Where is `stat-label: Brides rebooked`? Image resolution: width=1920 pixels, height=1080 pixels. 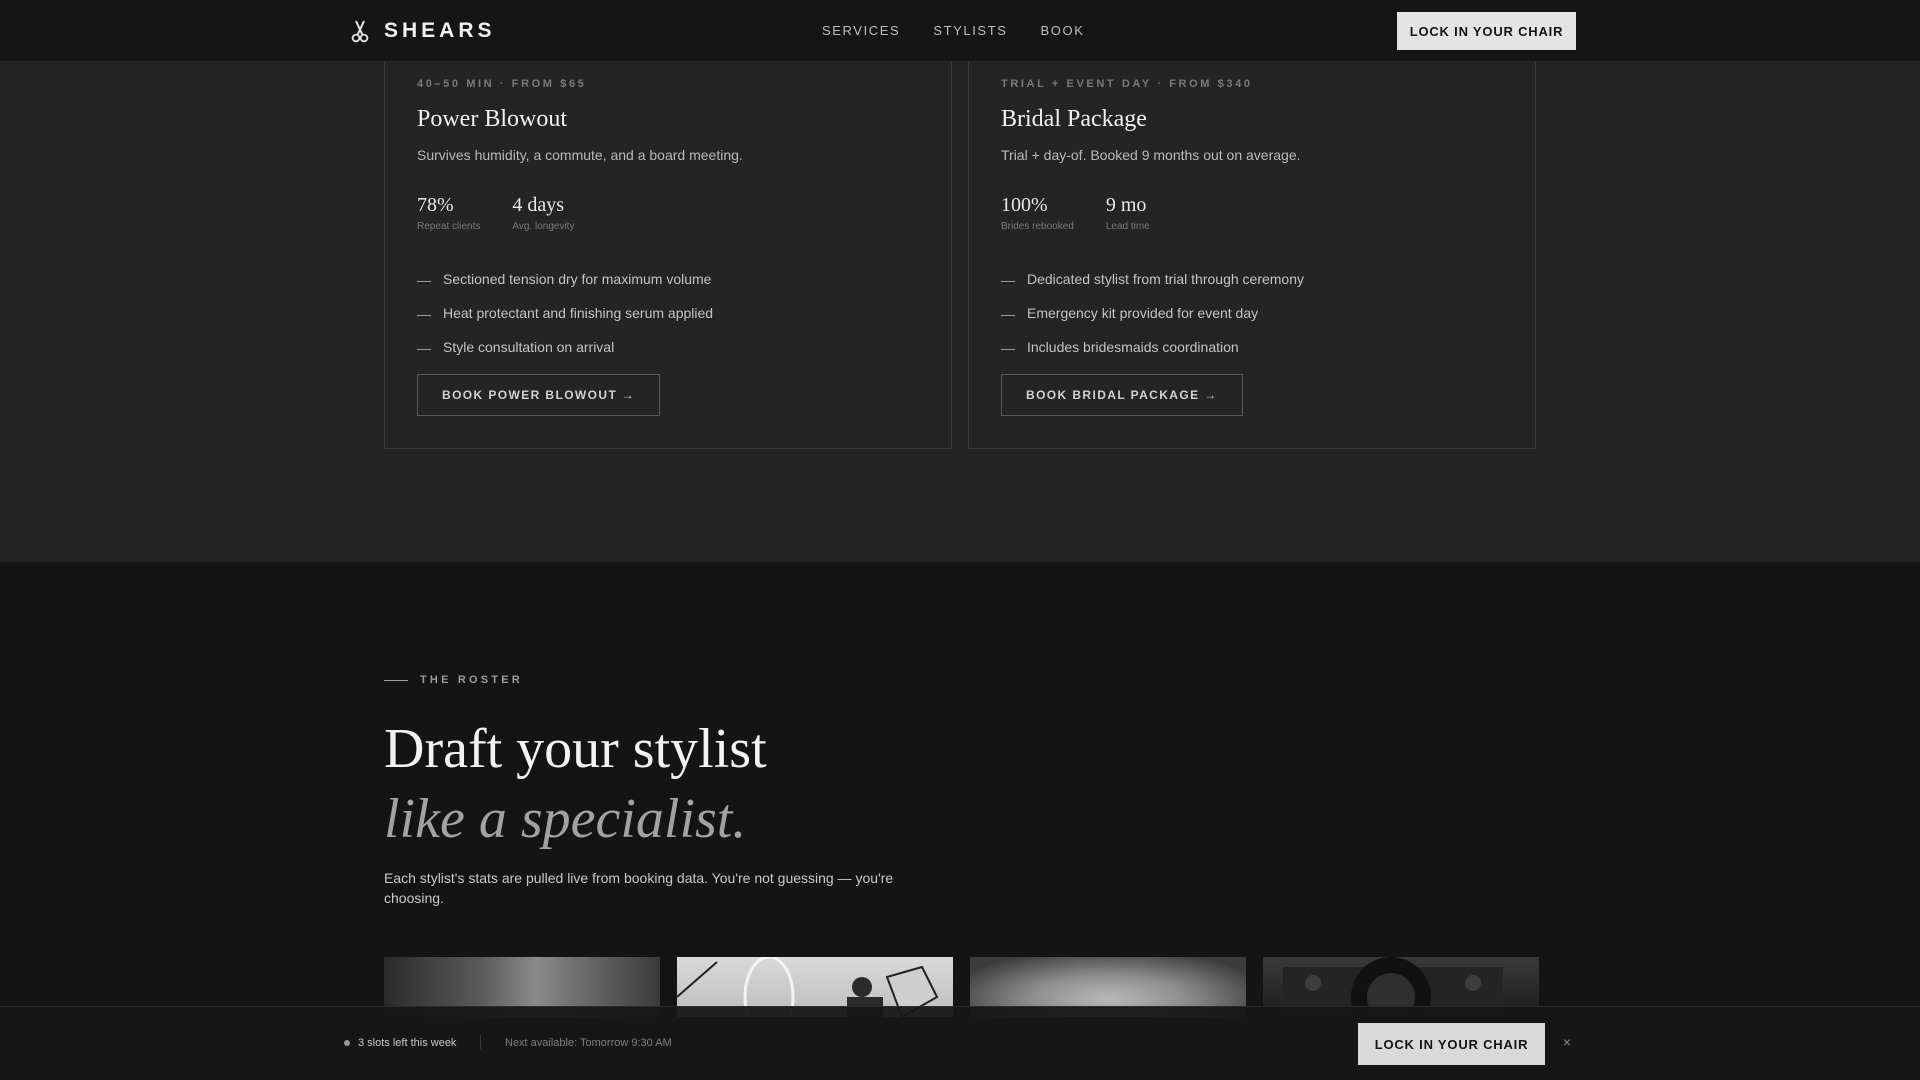
stat-label: Brides rebooked is located at coordinates (1037, 226).